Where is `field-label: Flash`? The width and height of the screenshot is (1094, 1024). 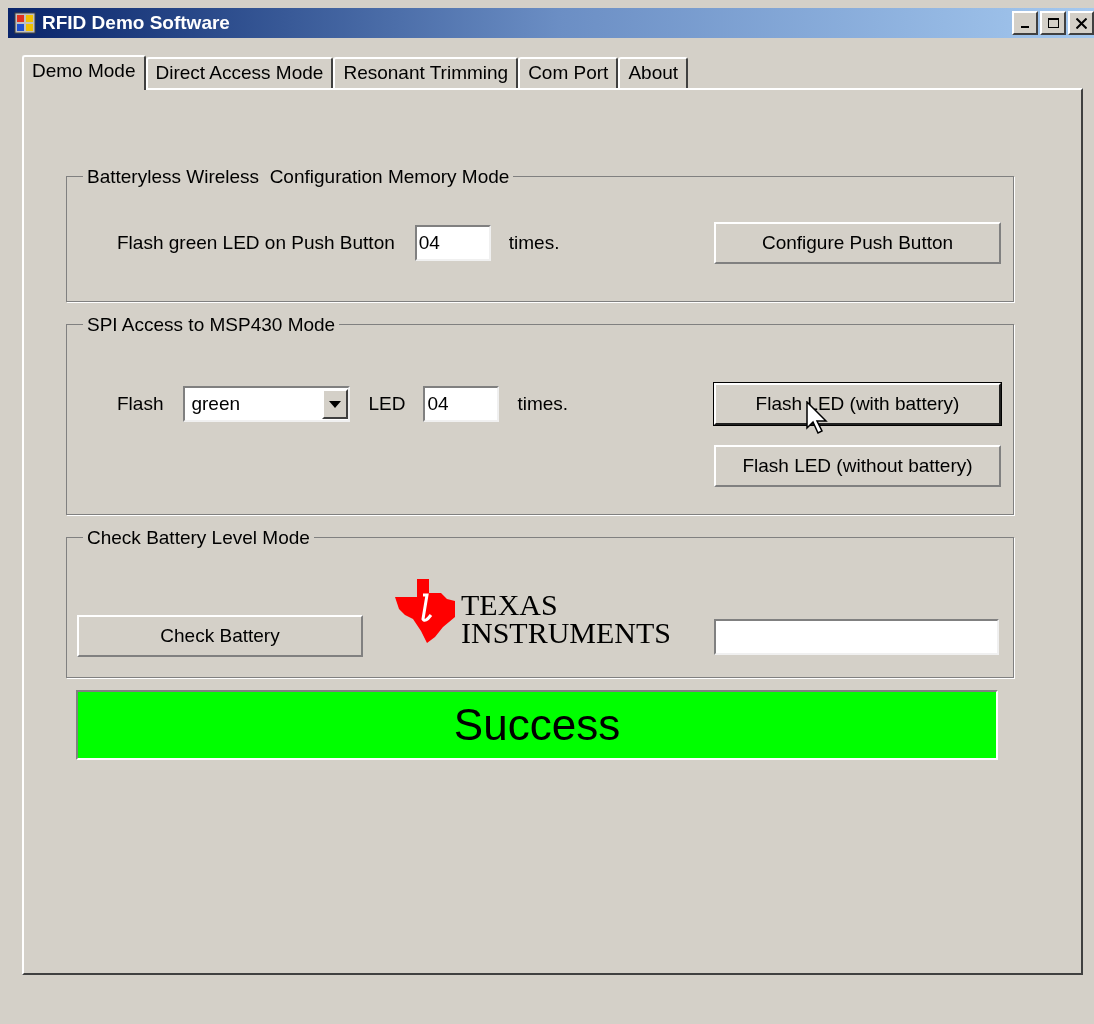 field-label: Flash is located at coordinates (140, 403).